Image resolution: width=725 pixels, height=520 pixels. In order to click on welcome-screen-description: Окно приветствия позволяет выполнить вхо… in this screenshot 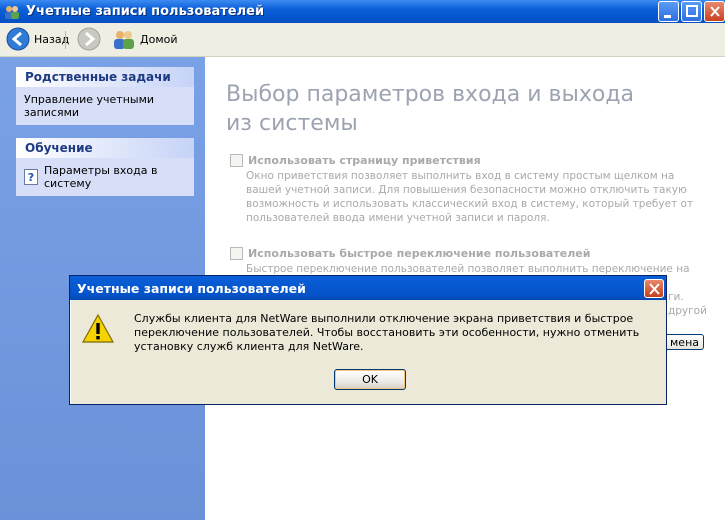, I will do `click(470, 197)`.